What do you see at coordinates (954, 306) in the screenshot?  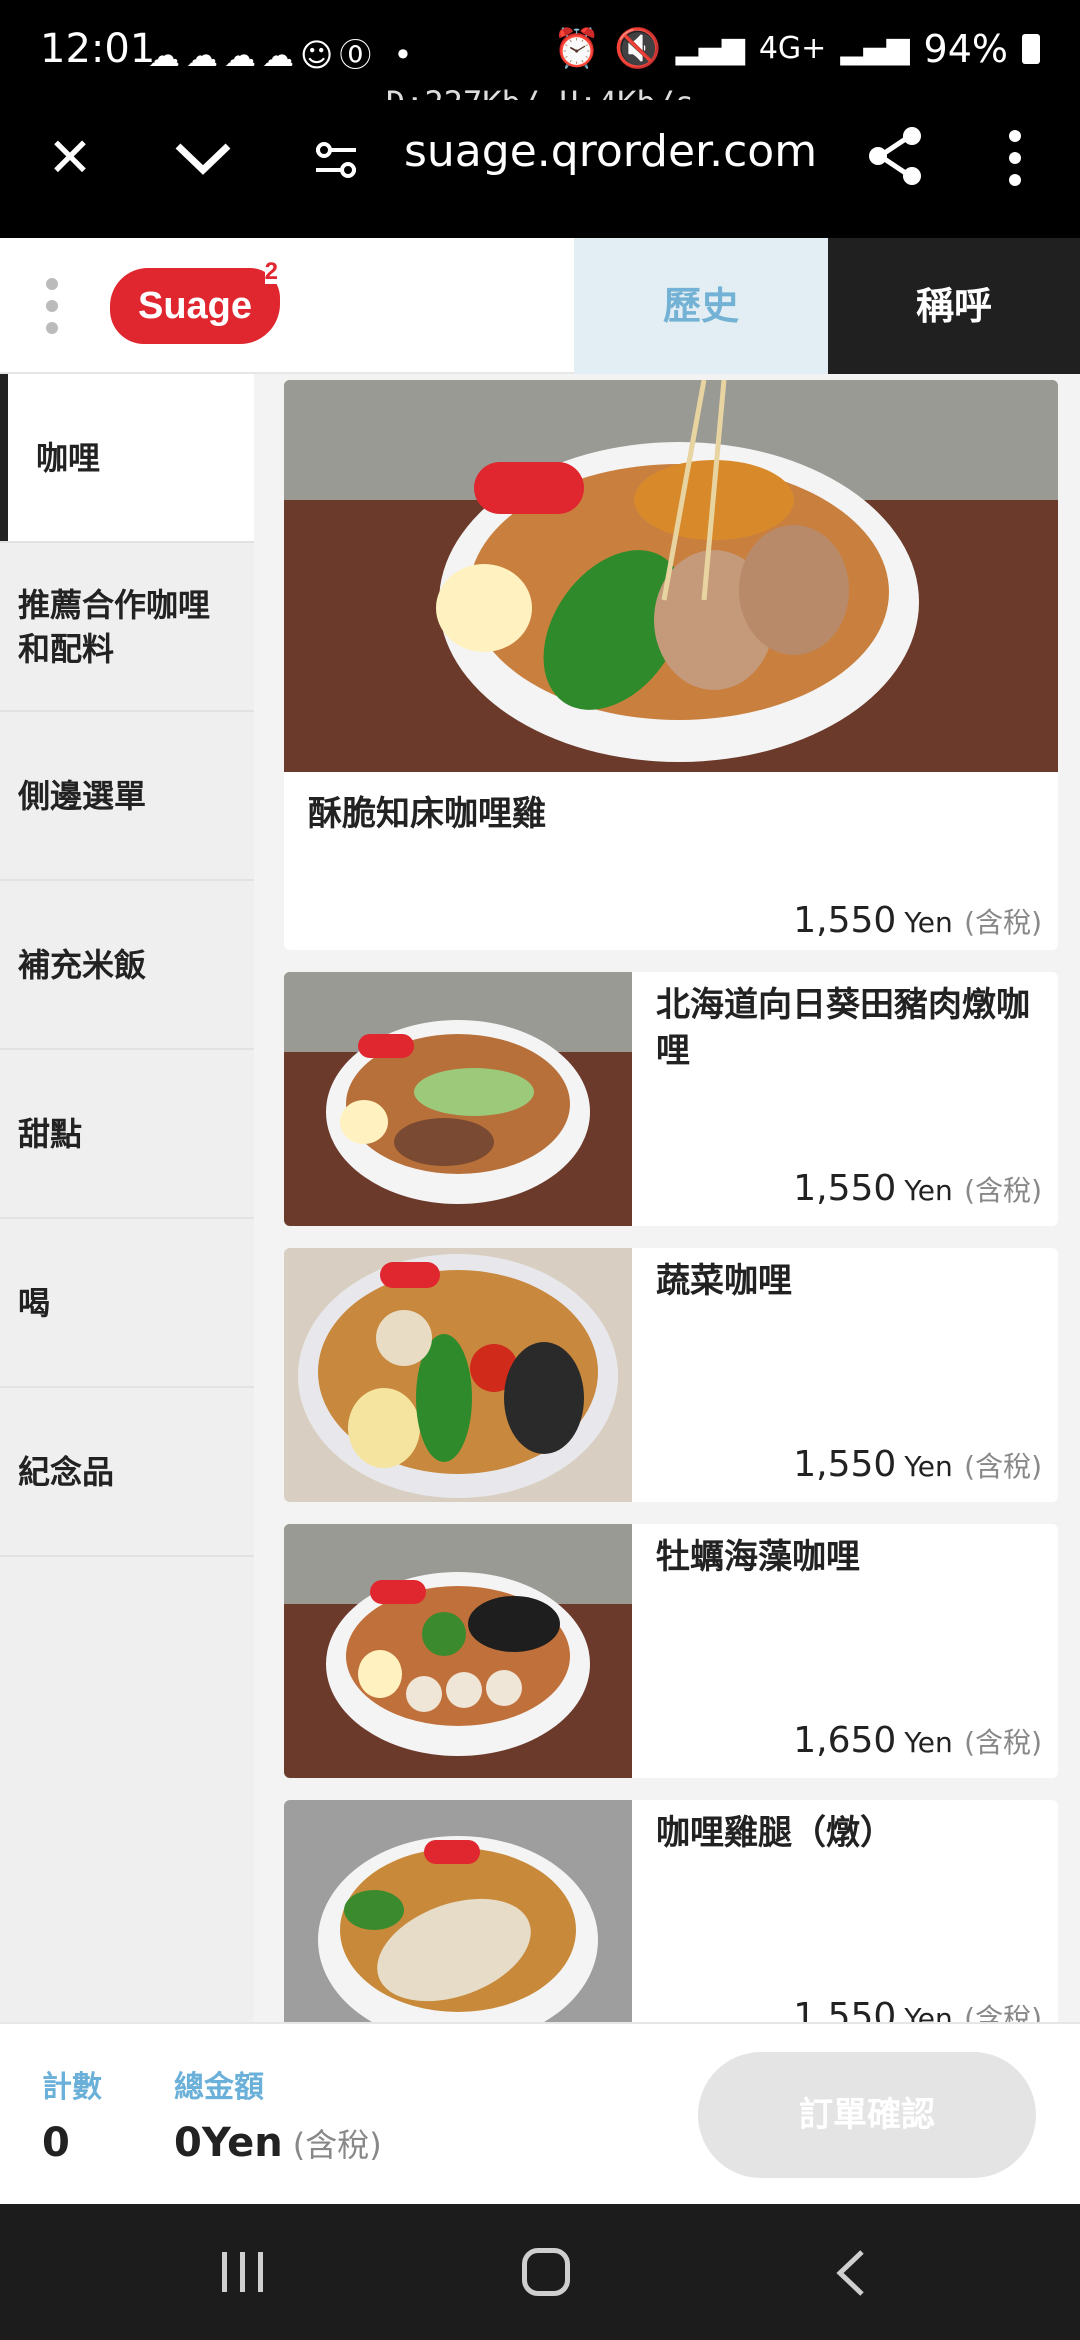 I see `call-staff-tab: 稱呼` at bounding box center [954, 306].